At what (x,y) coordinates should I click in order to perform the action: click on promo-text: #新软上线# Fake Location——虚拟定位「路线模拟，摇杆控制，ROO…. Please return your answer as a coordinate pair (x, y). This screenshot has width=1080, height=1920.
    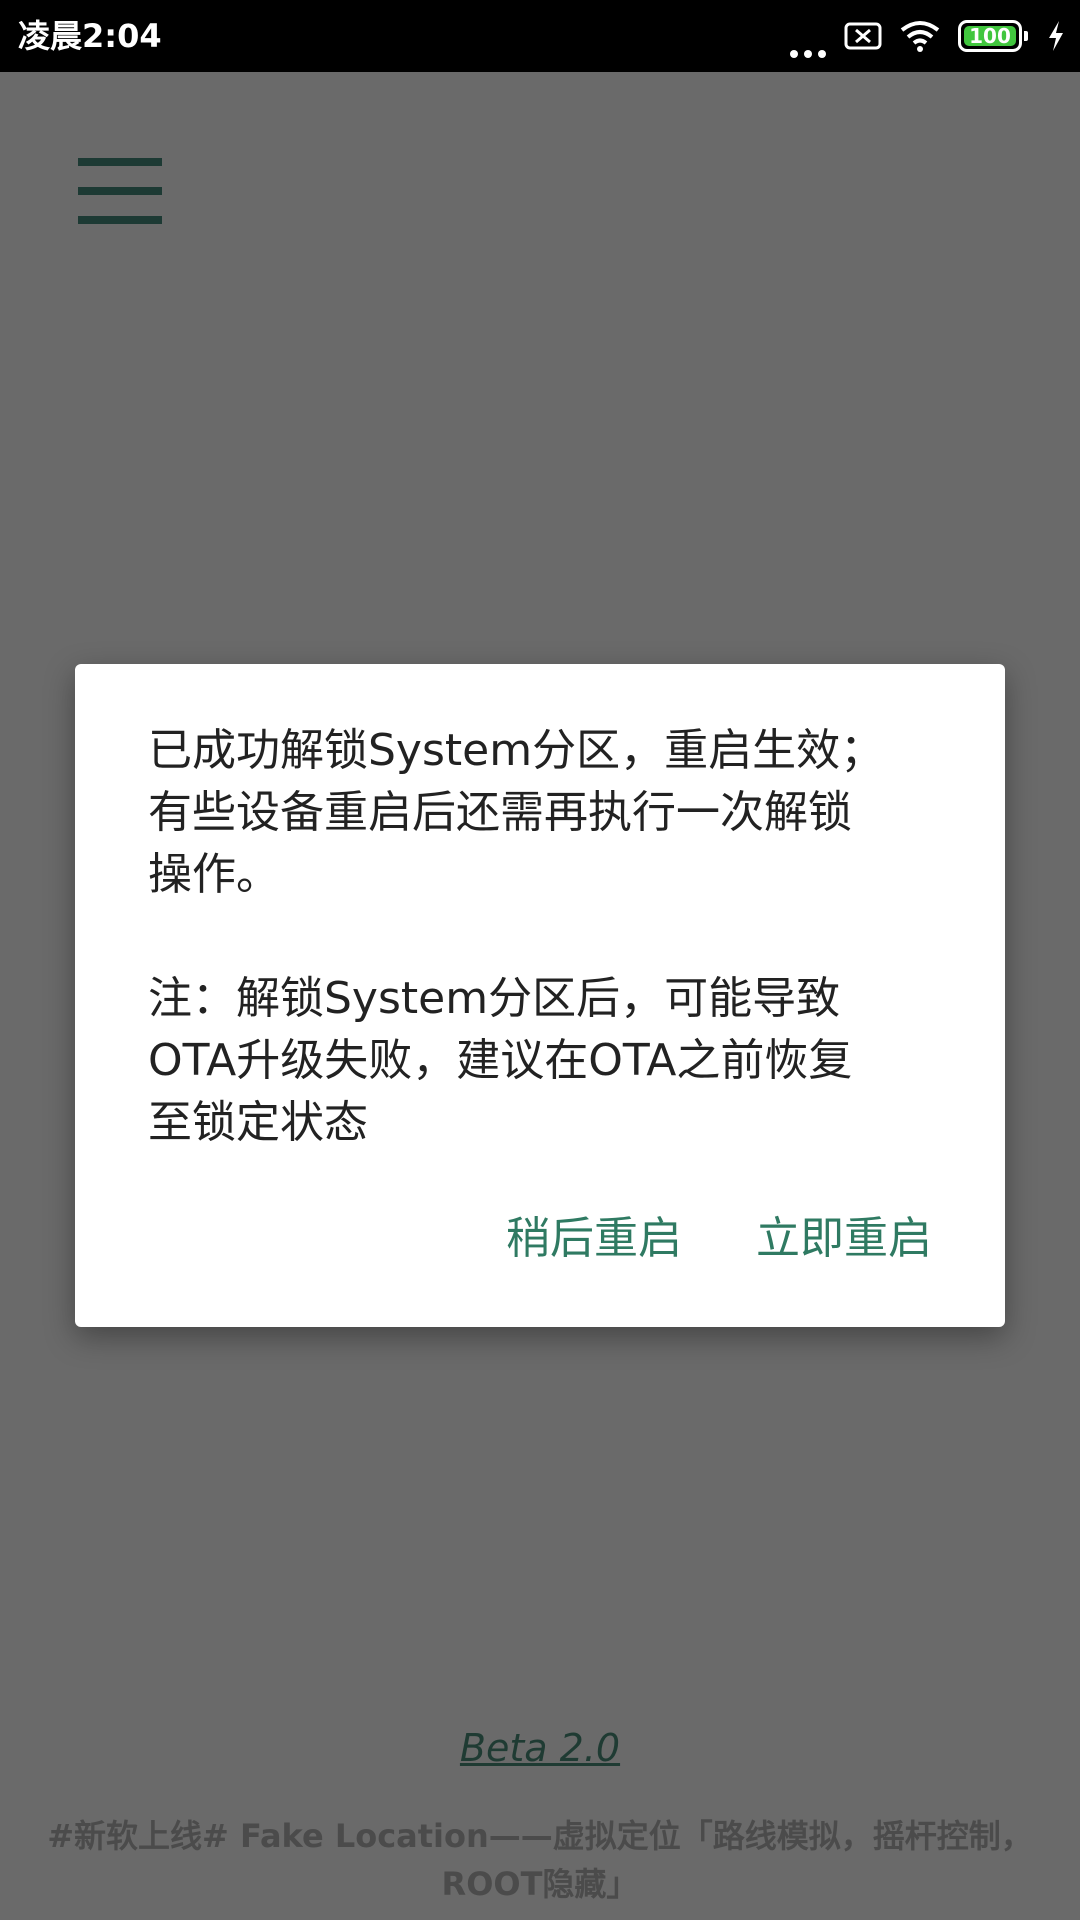
    Looking at the image, I should click on (540, 1860).